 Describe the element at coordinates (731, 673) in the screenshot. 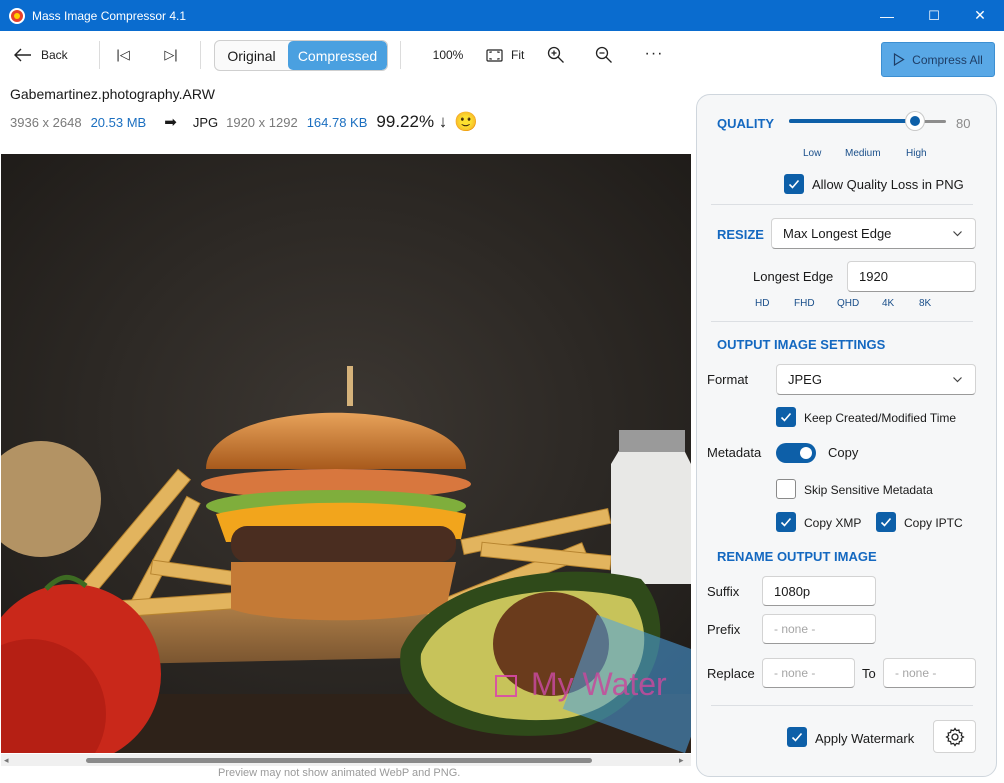

I see `replace-label: Replace` at that location.